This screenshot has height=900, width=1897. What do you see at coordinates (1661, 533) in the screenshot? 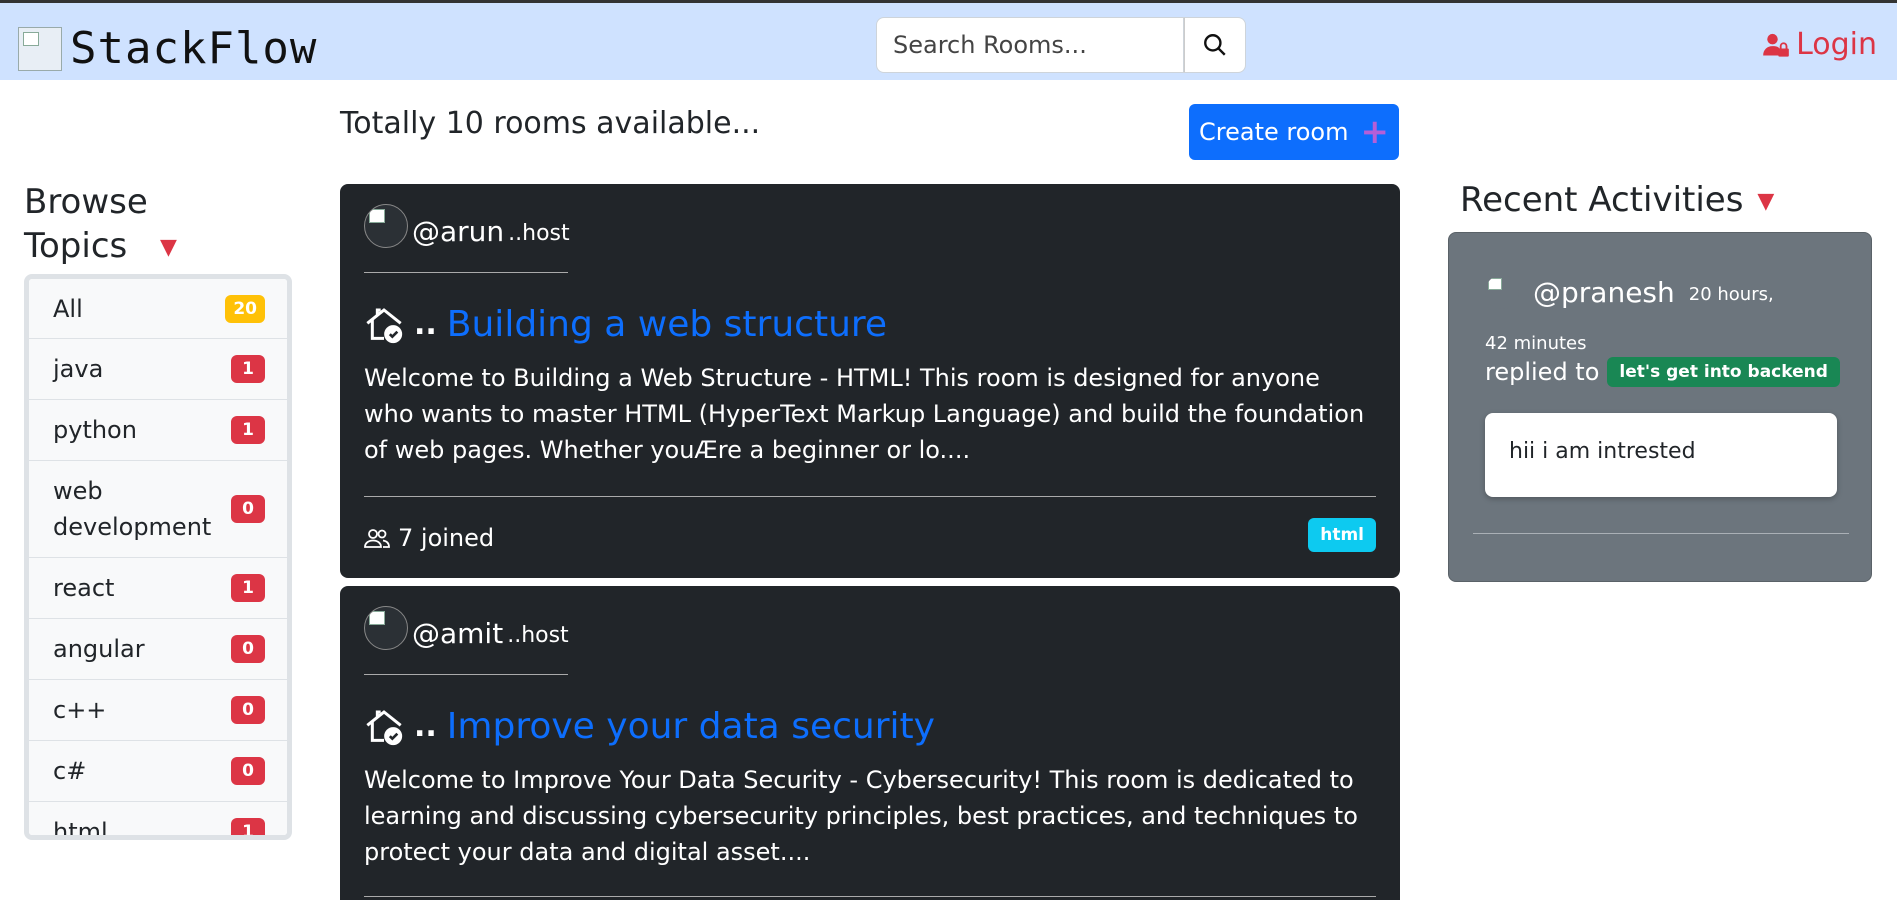
I see `activity-divider` at bounding box center [1661, 533].